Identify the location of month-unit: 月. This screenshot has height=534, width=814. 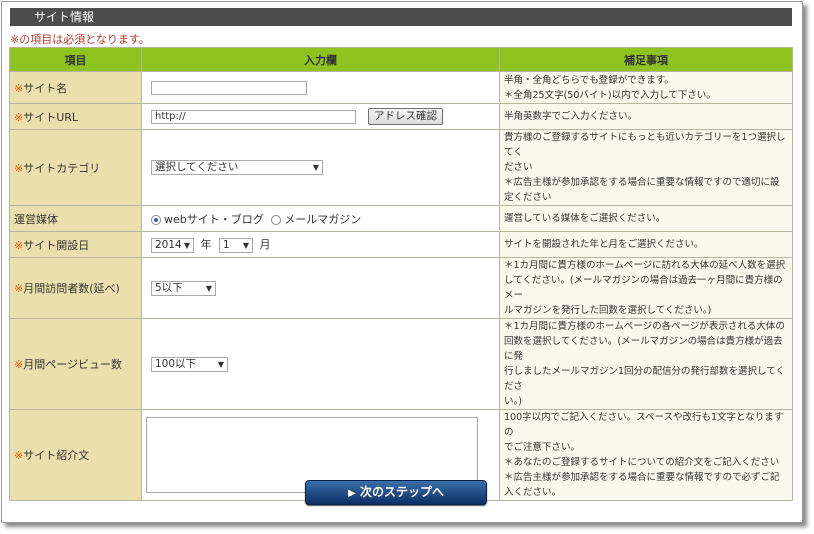
(265, 245).